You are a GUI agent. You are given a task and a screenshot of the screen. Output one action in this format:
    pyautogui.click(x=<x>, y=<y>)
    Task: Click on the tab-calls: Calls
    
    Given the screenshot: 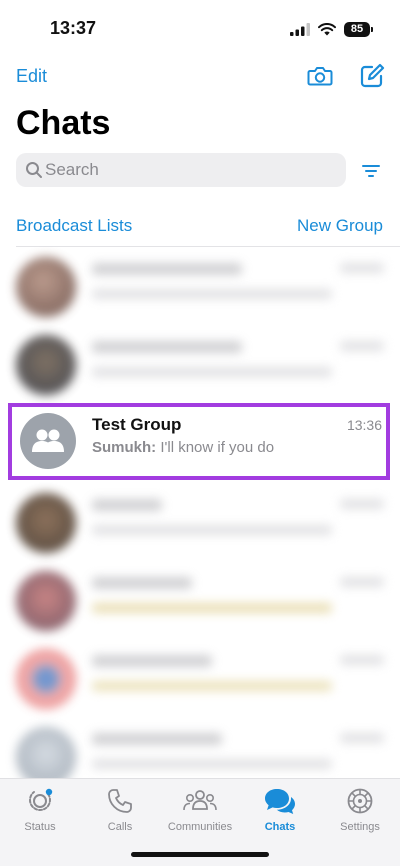 What is the action you would take?
    pyautogui.click(x=120, y=812)
    